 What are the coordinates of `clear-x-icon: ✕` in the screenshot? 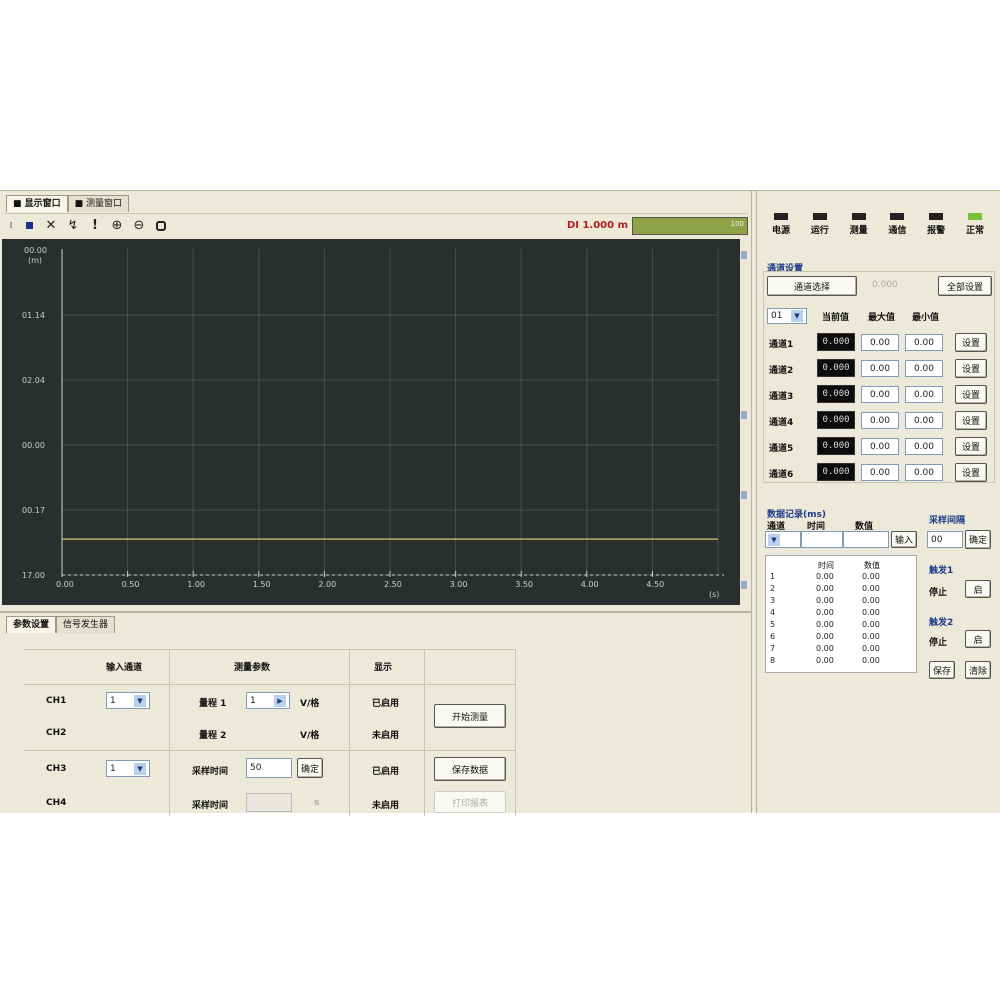 It's located at (51, 226).